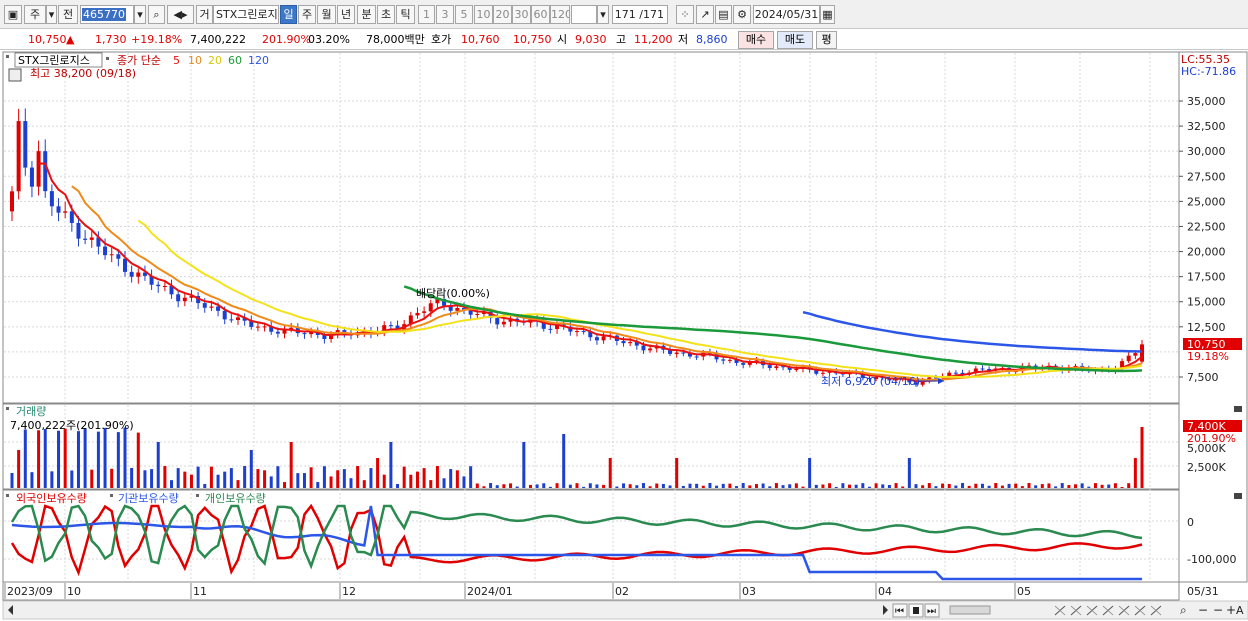 The image size is (1248, 621). What do you see at coordinates (15, 75) in the screenshot?
I see `calendar-toggle-icon` at bounding box center [15, 75].